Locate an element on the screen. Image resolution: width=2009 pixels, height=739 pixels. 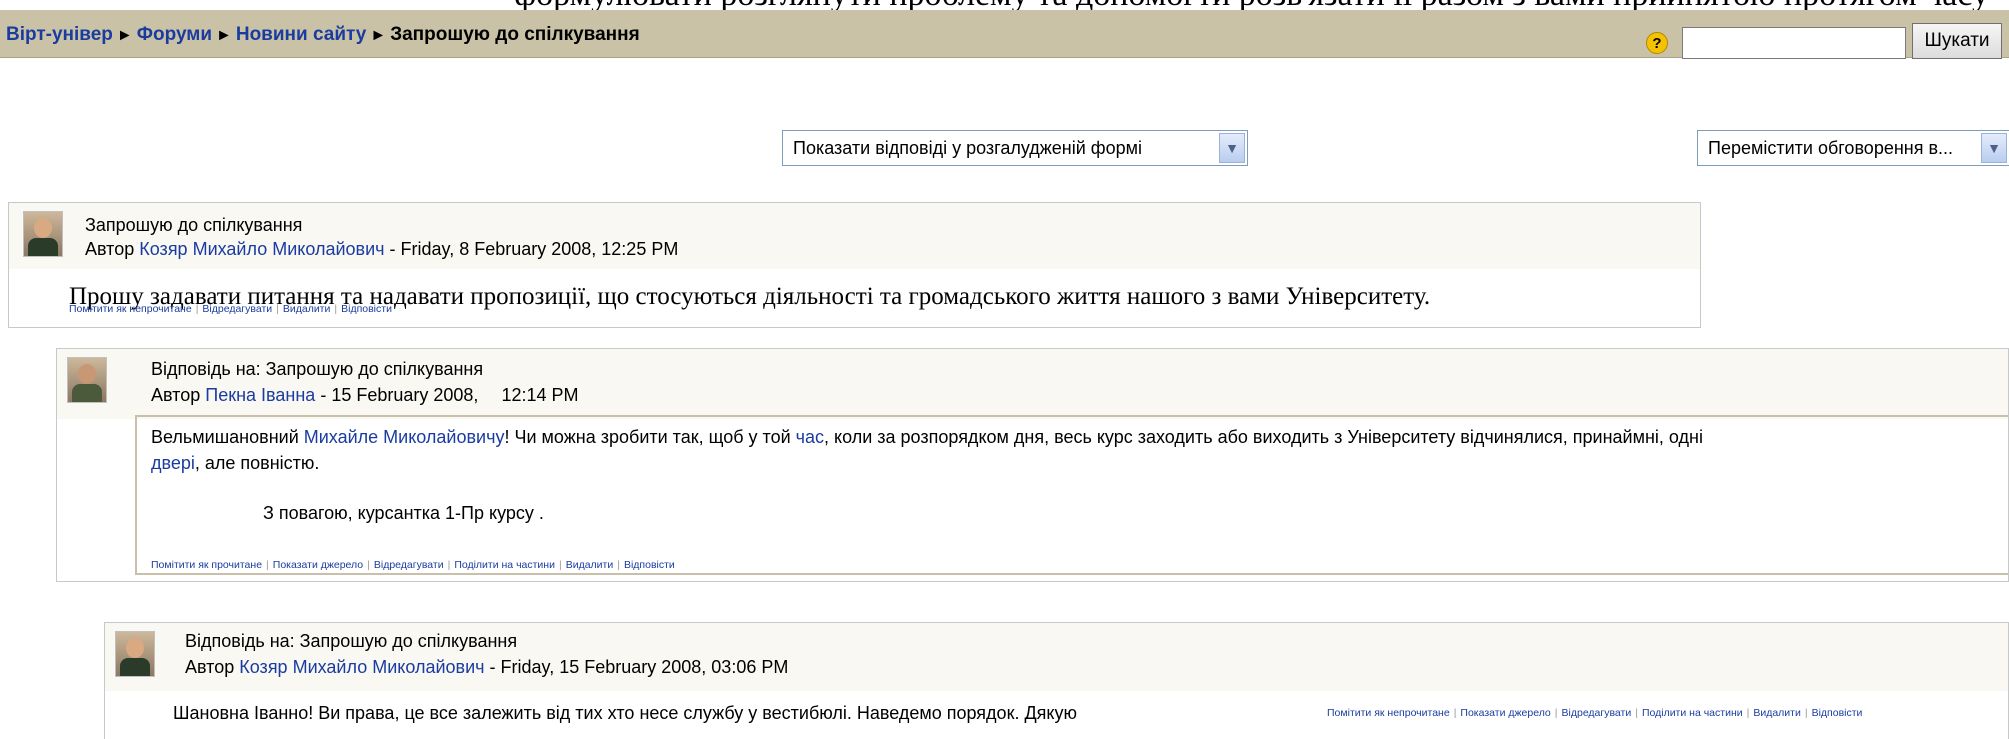
post-time: 12:14 PM is located at coordinates (540, 395).